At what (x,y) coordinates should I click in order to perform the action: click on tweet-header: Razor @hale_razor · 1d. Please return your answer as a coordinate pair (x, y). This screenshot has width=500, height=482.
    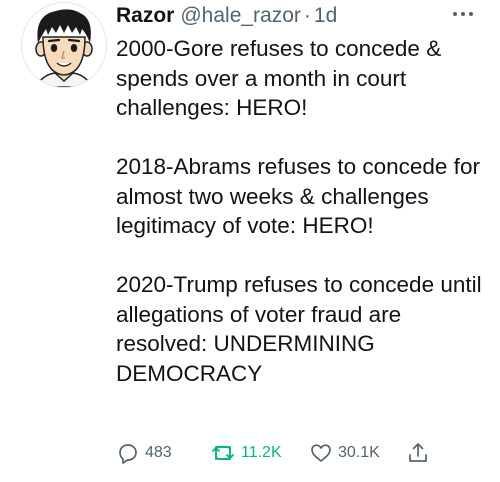
    Looking at the image, I should click on (226, 18).